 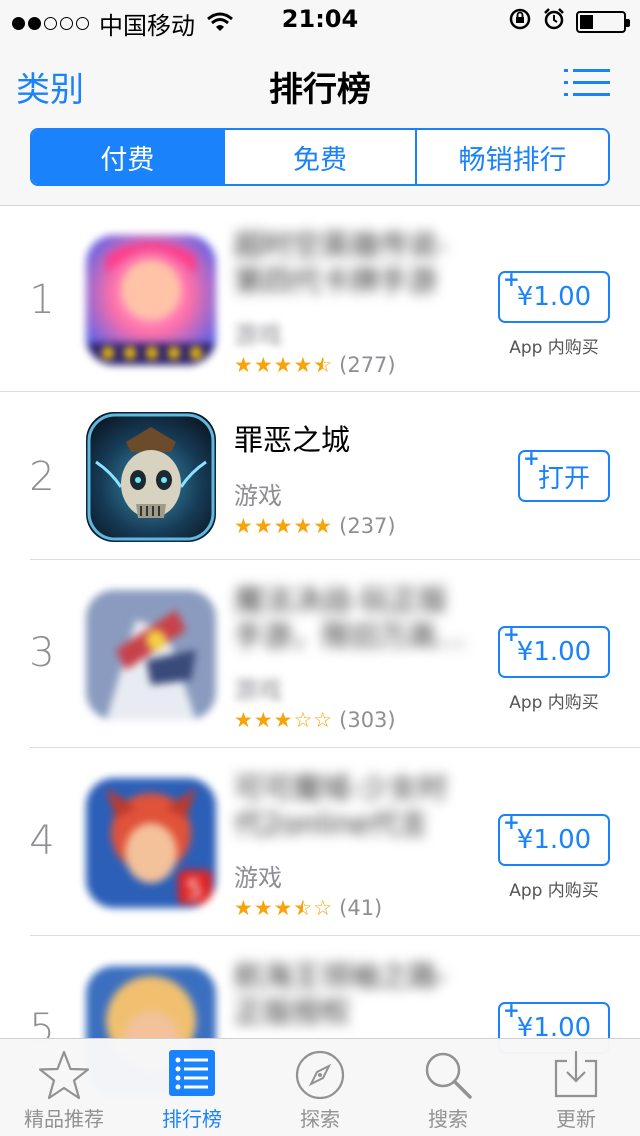 What do you see at coordinates (151, 843) in the screenshot?
I see `app-icon: 5` at bounding box center [151, 843].